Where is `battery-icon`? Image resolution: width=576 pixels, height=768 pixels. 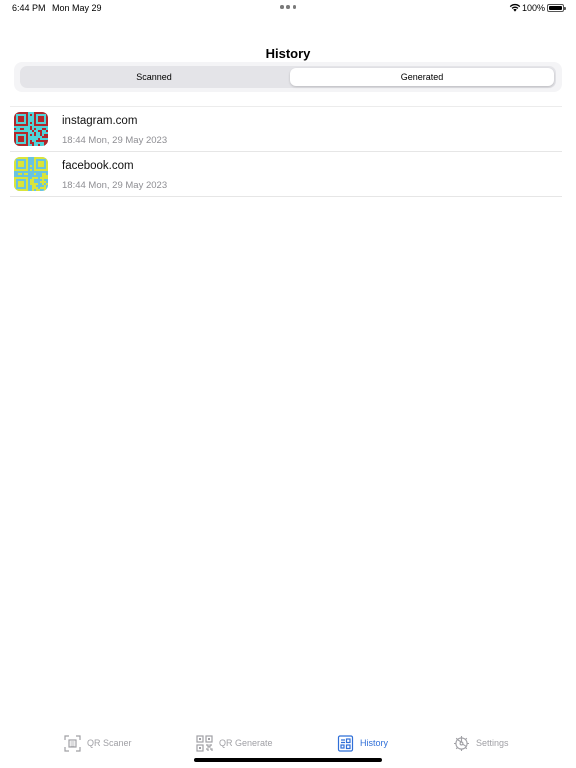
battery-icon is located at coordinates (556, 8).